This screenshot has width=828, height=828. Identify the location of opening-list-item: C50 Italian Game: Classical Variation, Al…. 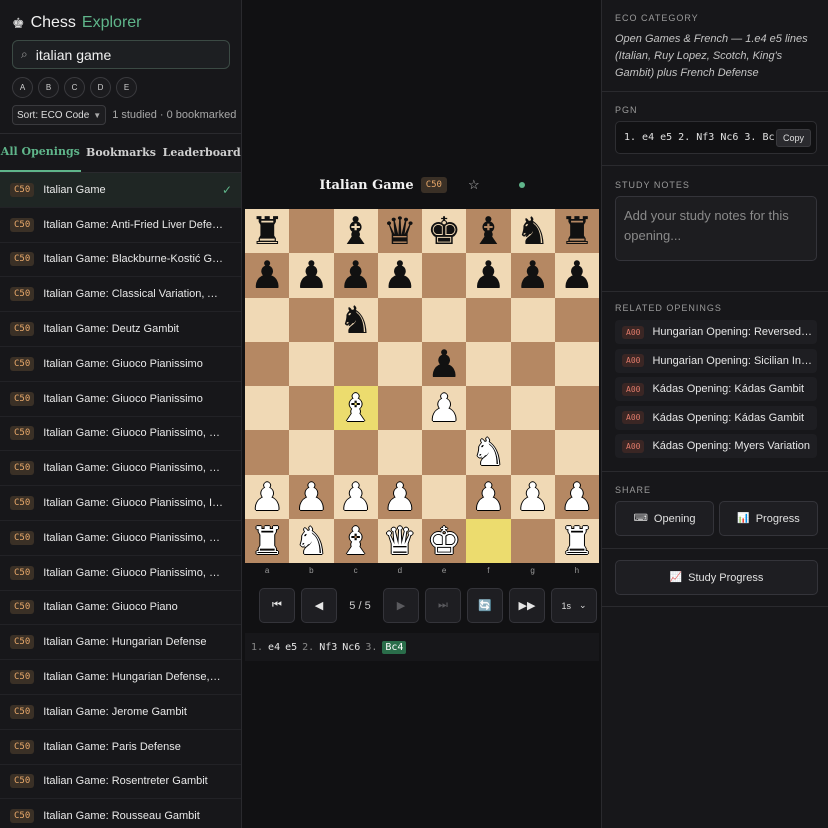
(120, 295).